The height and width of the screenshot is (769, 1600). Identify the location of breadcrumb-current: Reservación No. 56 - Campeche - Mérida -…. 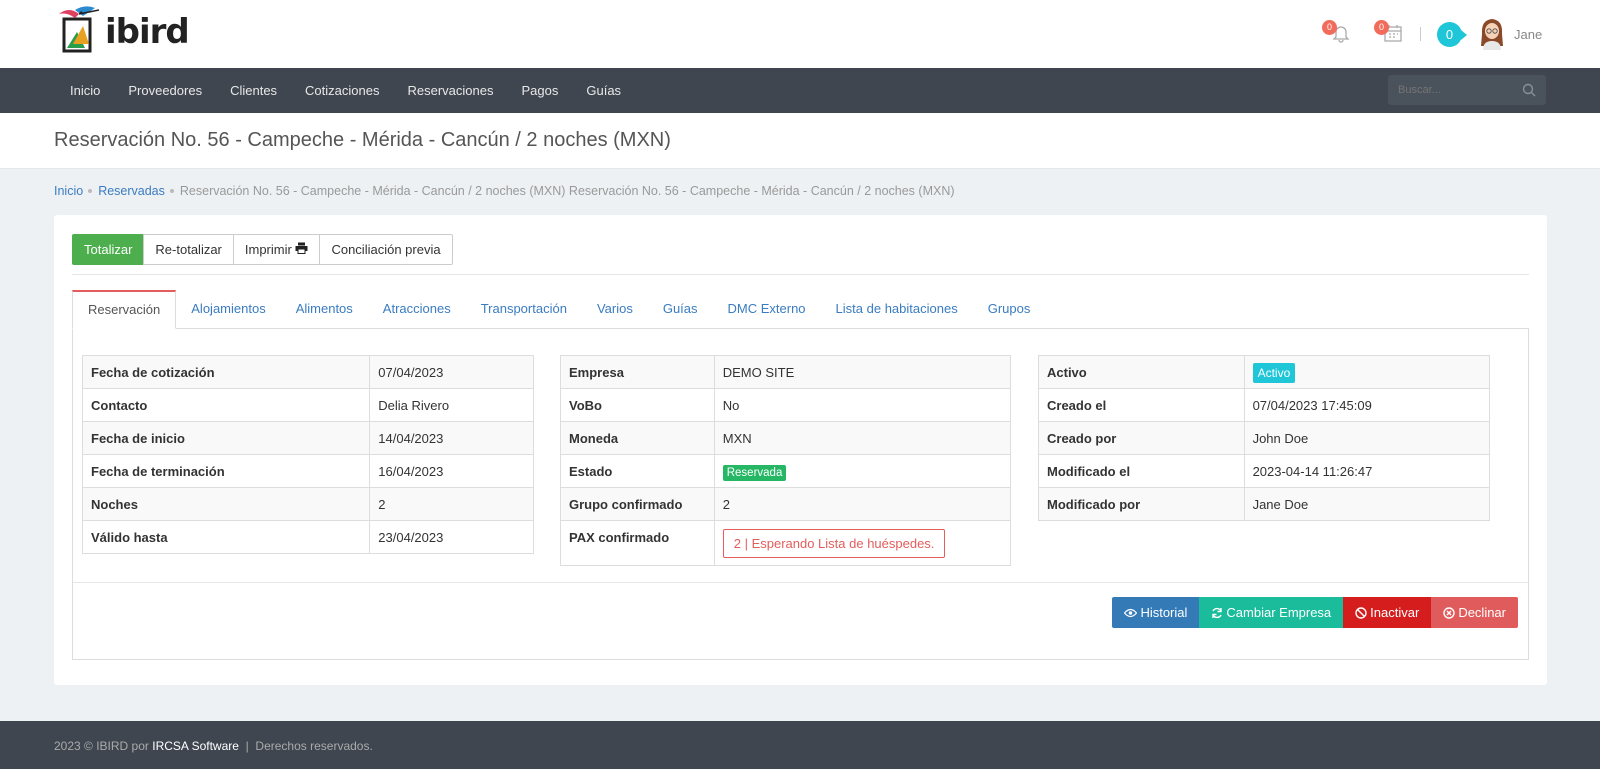
(567, 191).